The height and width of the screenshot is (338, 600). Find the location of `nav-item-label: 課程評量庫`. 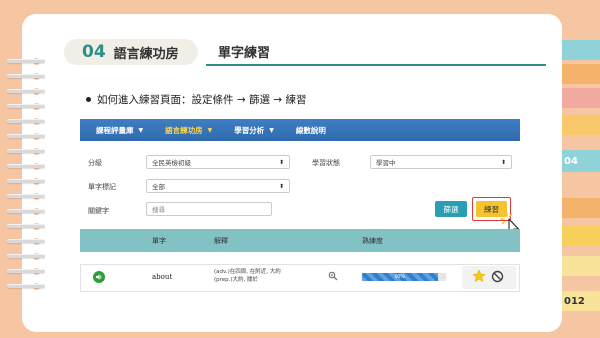

nav-item-label: 課程評量庫 is located at coordinates (115, 130).